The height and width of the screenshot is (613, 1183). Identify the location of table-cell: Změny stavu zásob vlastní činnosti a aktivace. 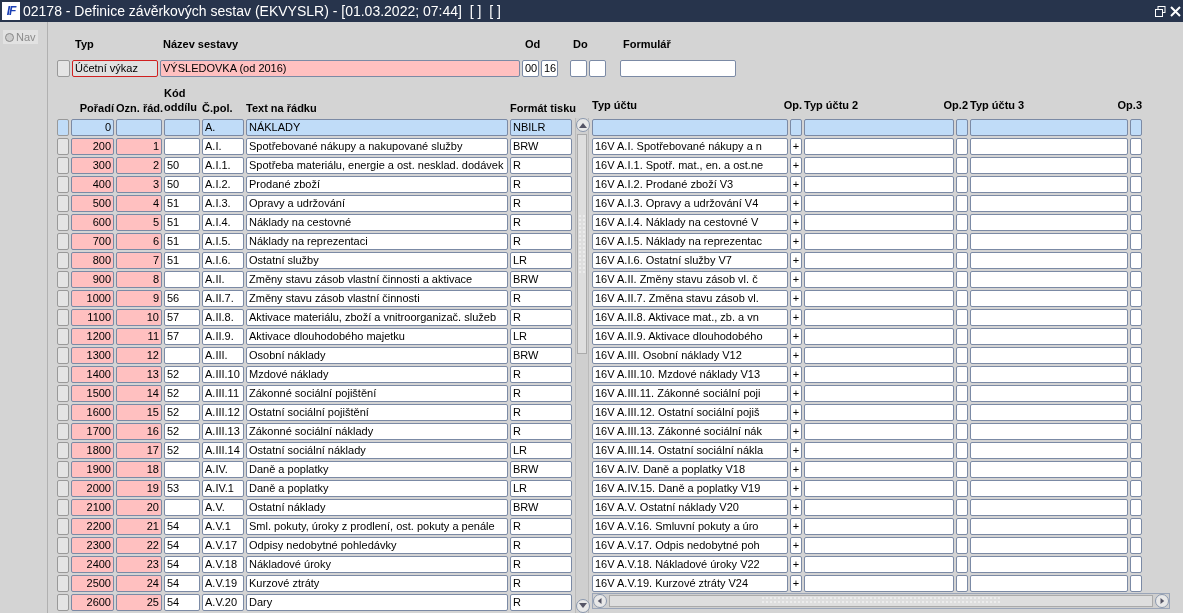
(377, 279).